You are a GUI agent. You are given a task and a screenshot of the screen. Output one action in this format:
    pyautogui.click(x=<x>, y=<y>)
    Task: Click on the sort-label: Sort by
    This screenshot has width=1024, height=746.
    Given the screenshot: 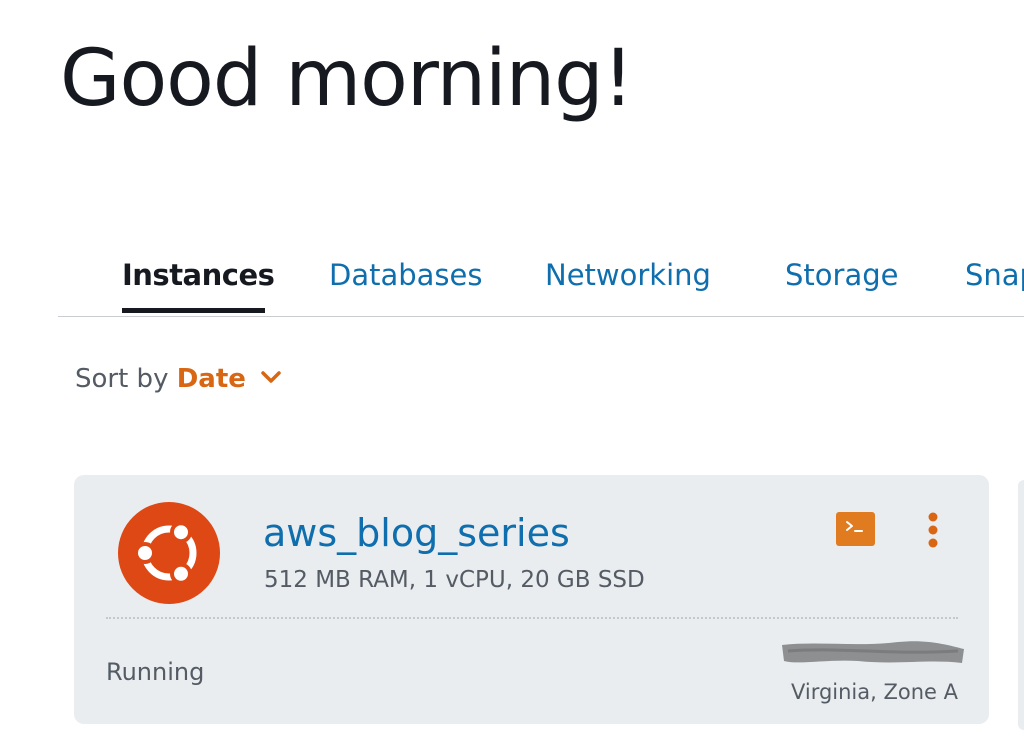 What is the action you would take?
    pyautogui.click(x=122, y=379)
    